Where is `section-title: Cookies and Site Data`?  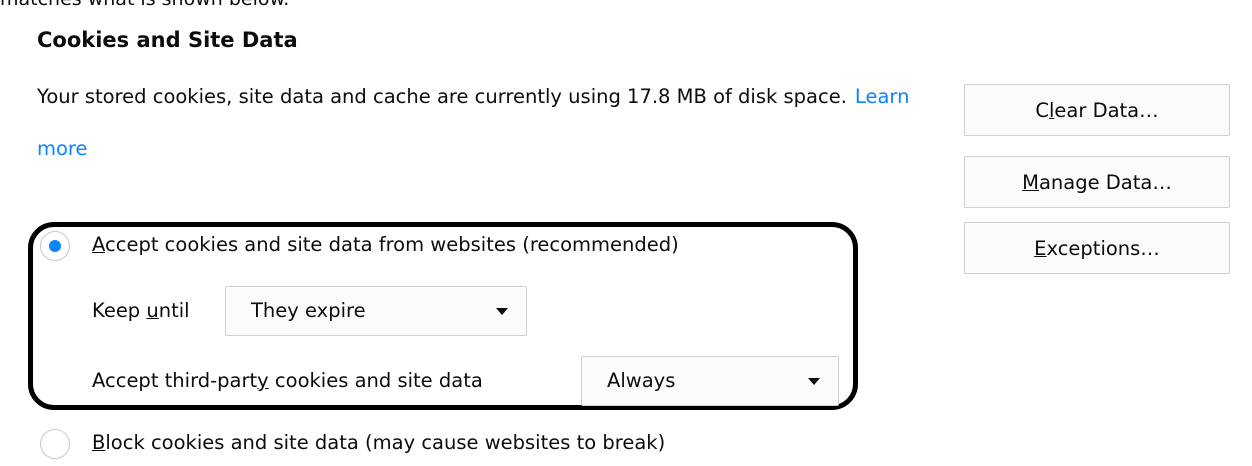 section-title: Cookies and Site Data is located at coordinates (167, 40).